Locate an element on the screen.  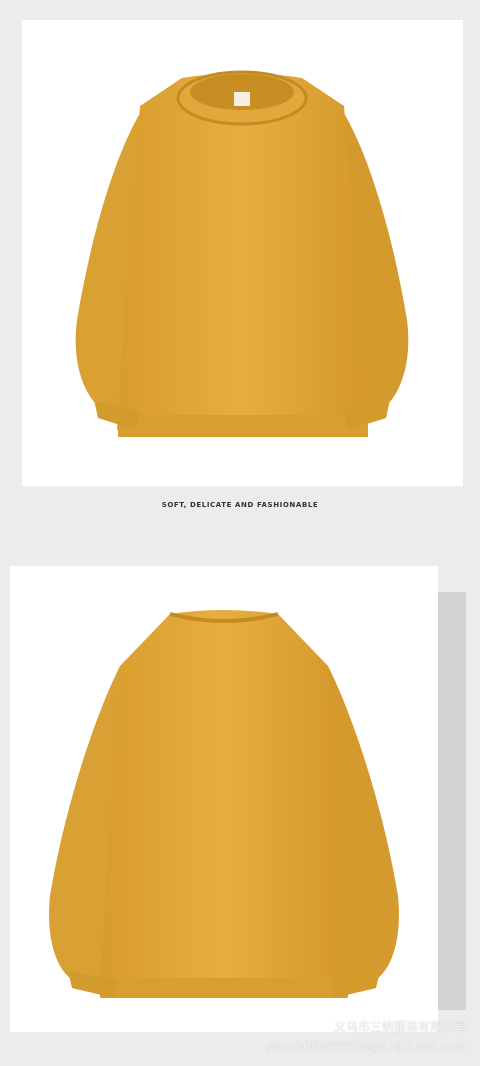
watermark-company: 义乌市三妍服装有限公司 is located at coordinates (399, 1027).